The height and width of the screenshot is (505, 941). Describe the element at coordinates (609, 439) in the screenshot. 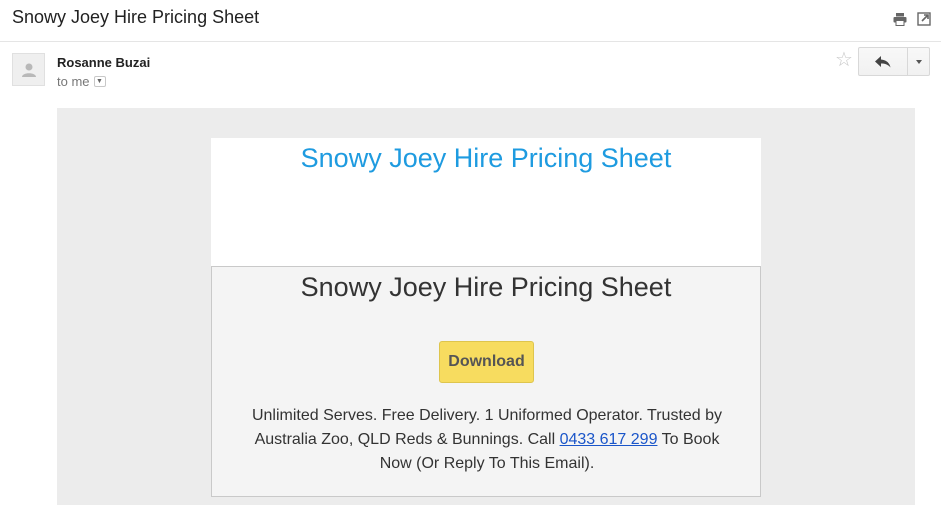

I see `phone-link: 0433 617 299` at that location.